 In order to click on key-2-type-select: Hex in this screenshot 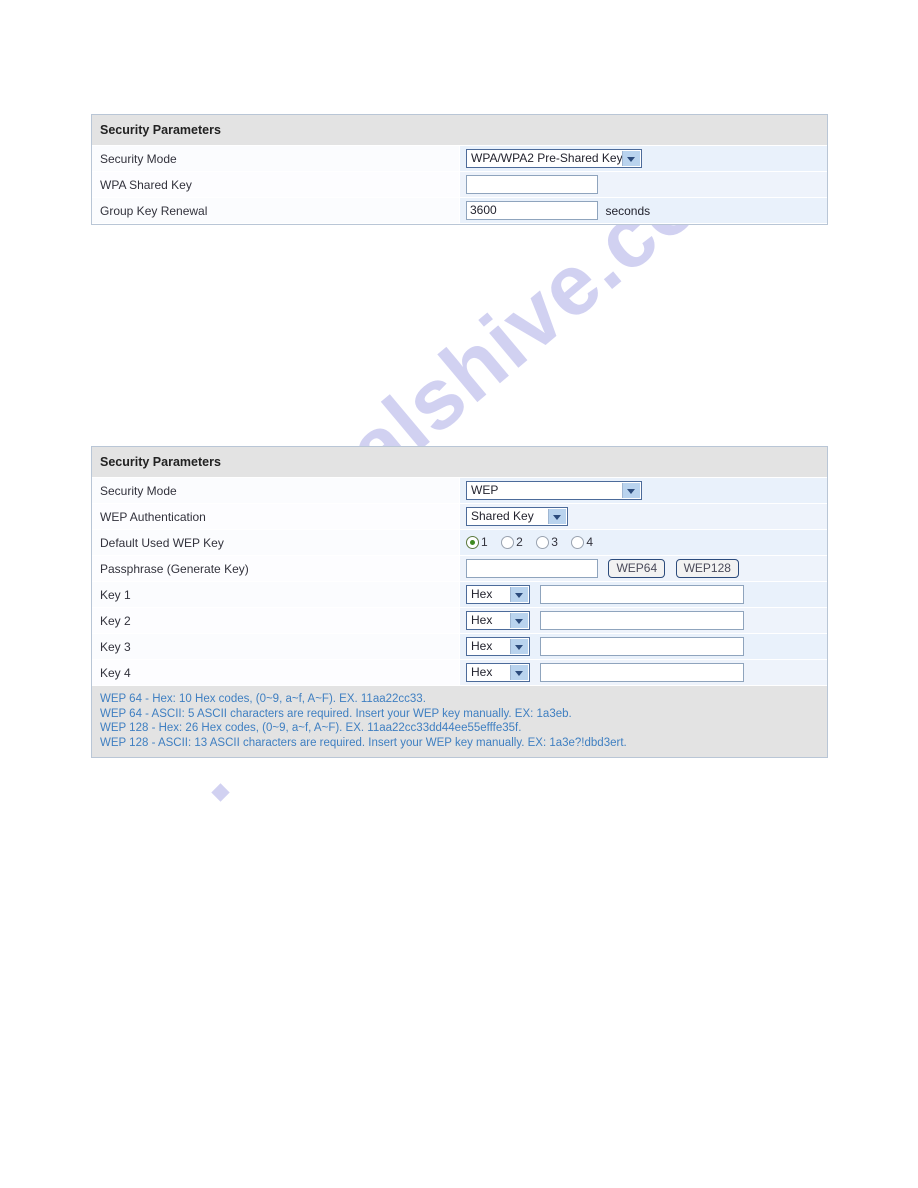, I will do `click(498, 620)`.